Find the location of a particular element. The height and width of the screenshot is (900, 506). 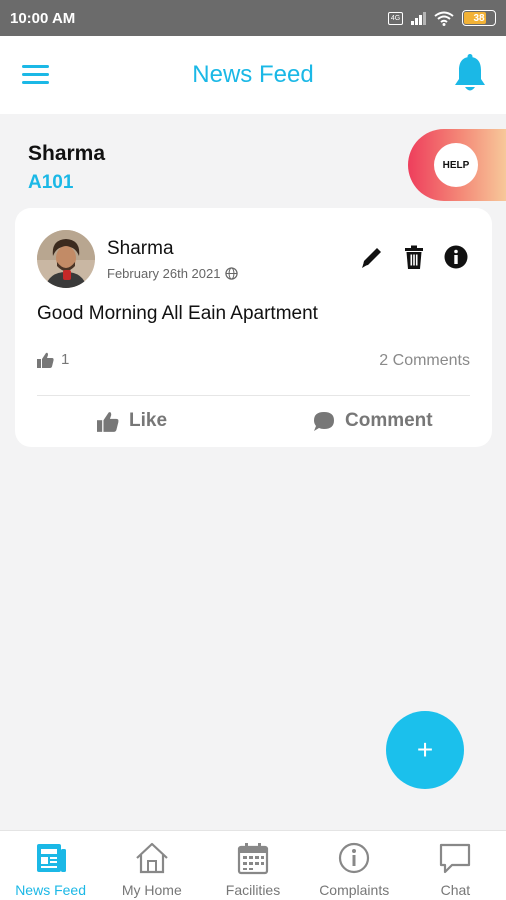

thumbs-up-small-icon is located at coordinates (45, 360).